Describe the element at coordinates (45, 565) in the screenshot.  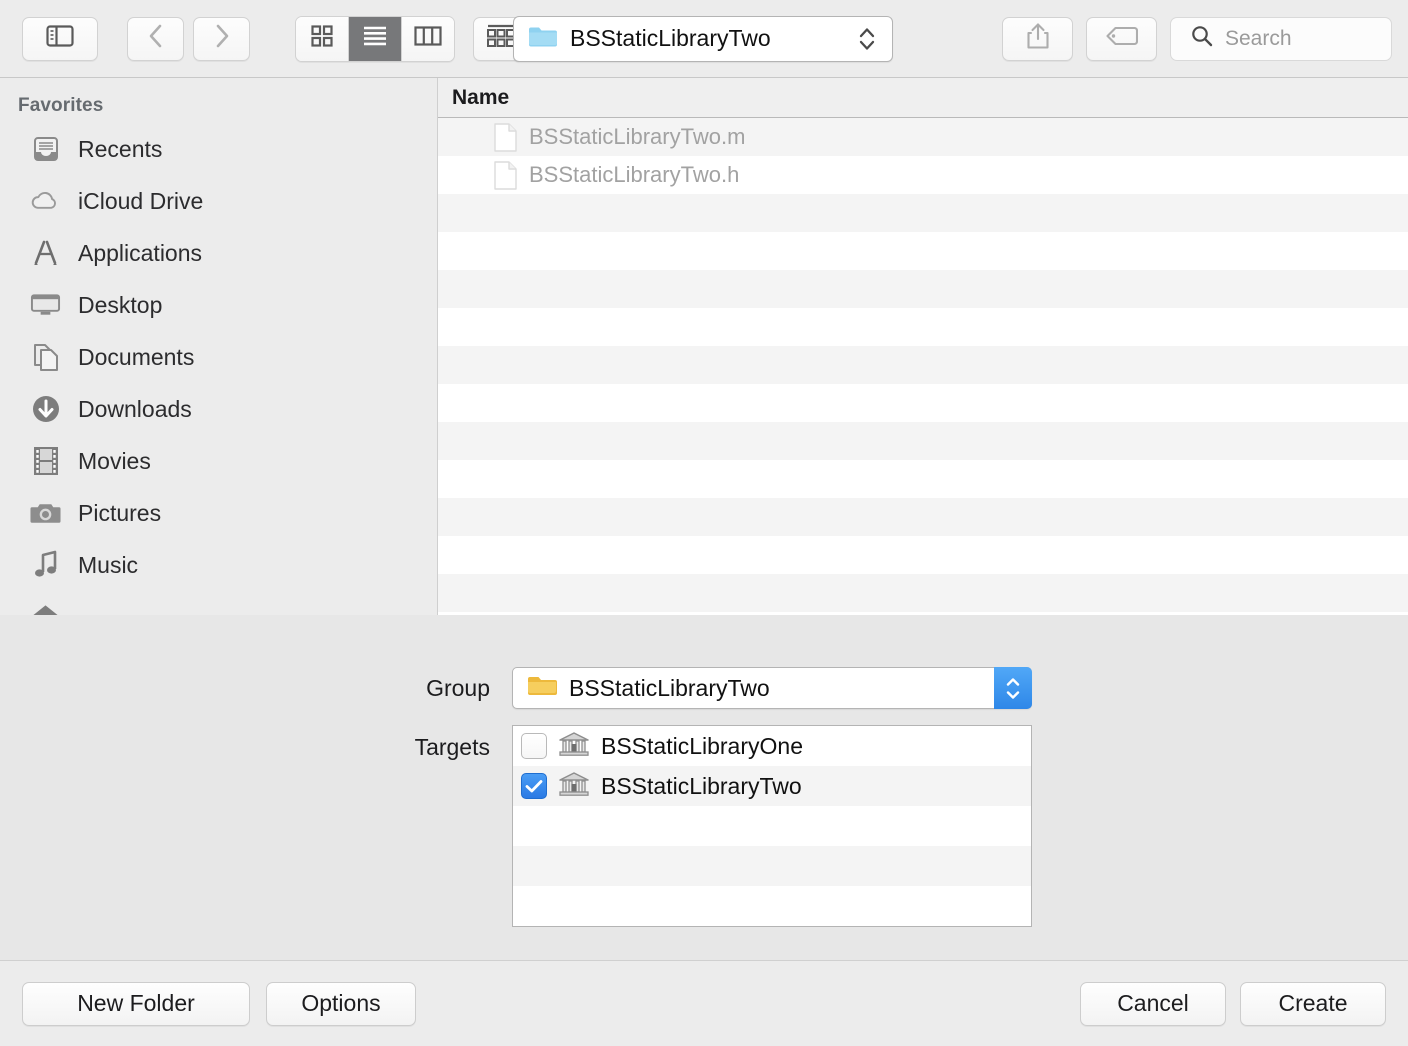
I see `music-note-icon` at that location.